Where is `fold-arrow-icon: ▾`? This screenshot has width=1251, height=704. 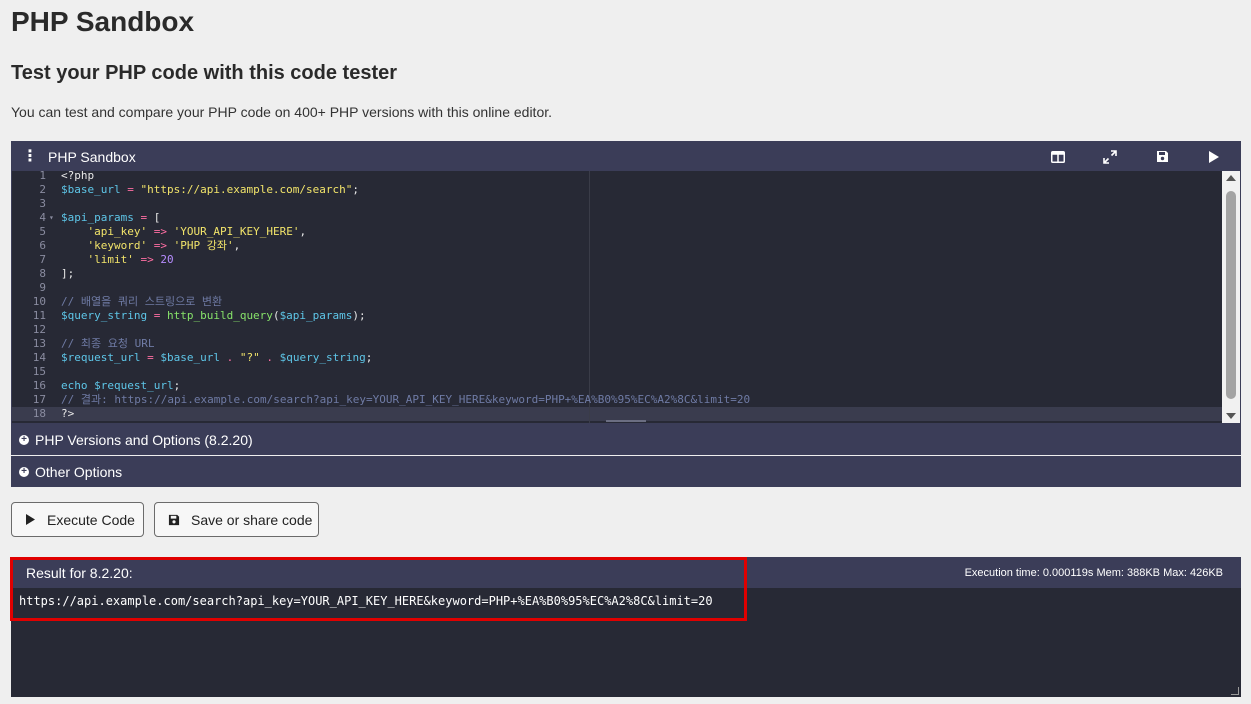 fold-arrow-icon: ▾ is located at coordinates (51, 218).